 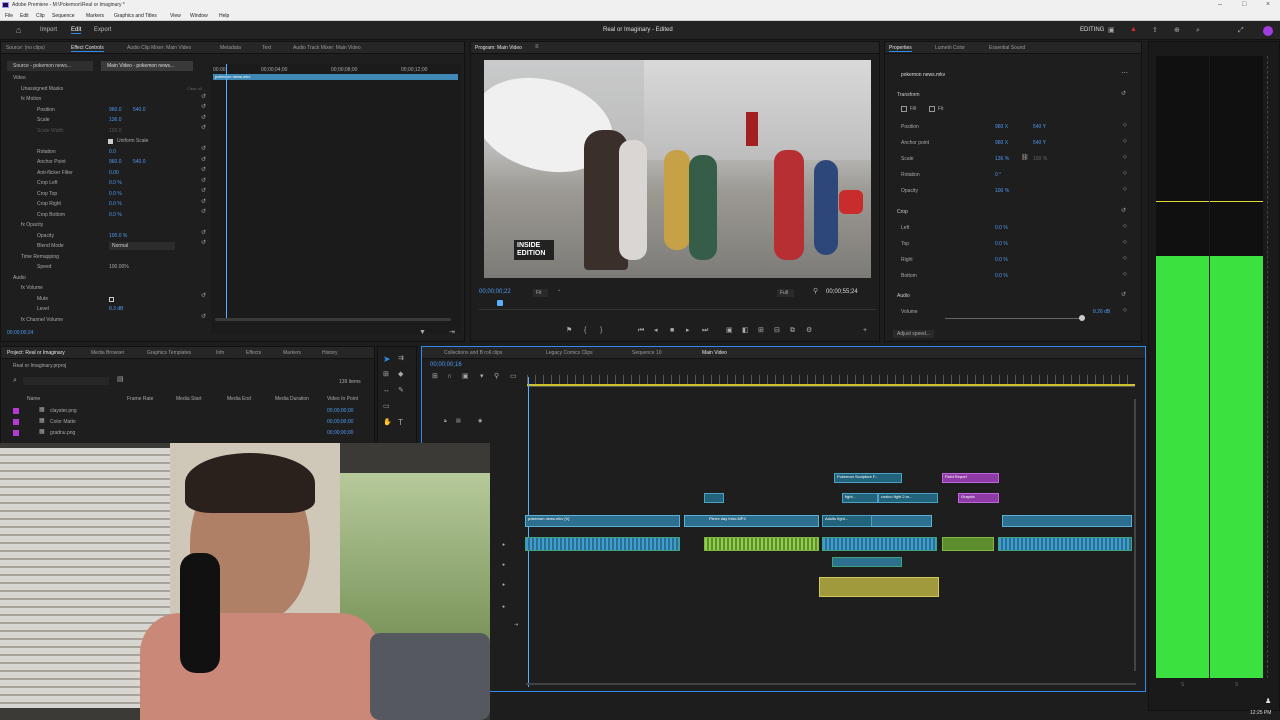 What do you see at coordinates (786, 293) in the screenshot?
I see `quality-dropdown: Full` at bounding box center [786, 293].